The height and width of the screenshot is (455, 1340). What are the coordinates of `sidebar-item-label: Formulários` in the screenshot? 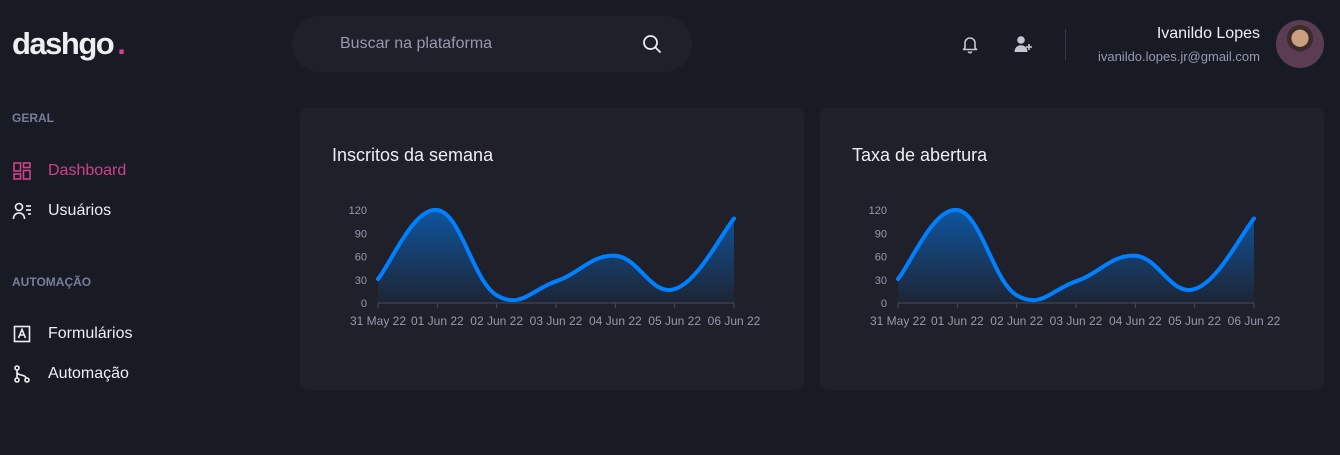 It's located at (90, 333).